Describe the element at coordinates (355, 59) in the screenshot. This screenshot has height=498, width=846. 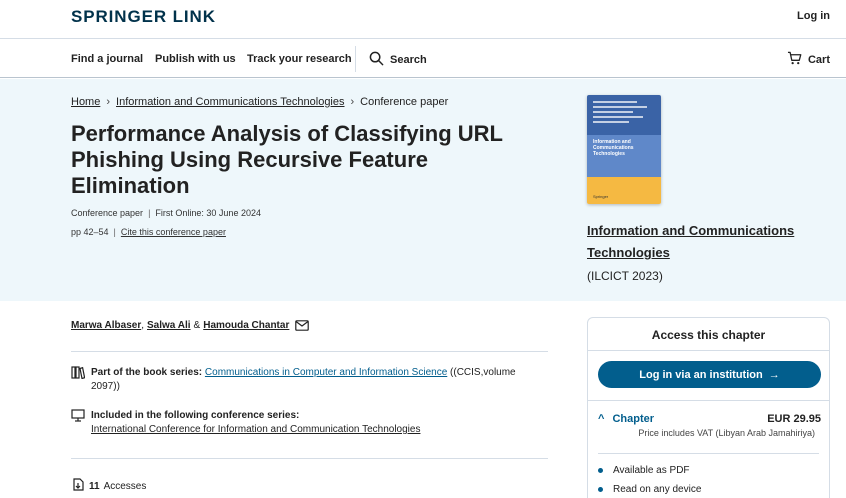
I see `nav-divider` at that location.